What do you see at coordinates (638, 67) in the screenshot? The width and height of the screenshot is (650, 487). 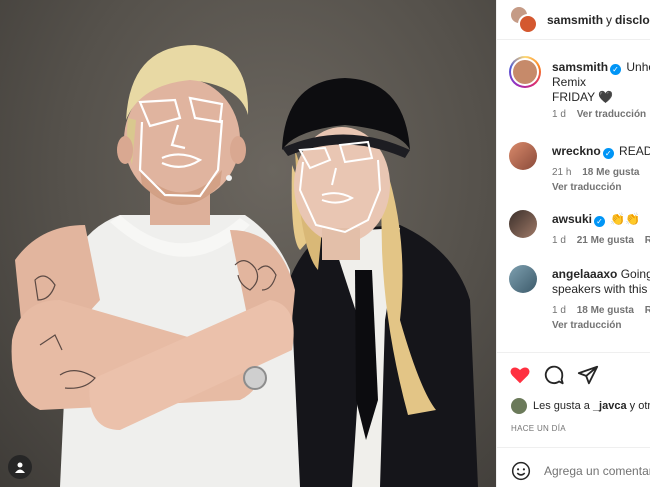 I see `caption-text: Unhol` at bounding box center [638, 67].